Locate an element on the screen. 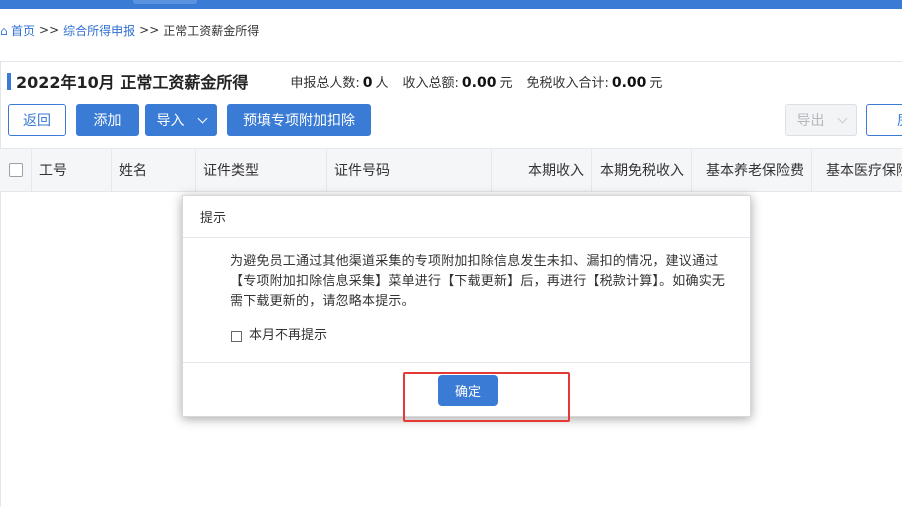 The width and height of the screenshot is (902, 507). summary-income-label: 收入总额: is located at coordinates (430, 83).